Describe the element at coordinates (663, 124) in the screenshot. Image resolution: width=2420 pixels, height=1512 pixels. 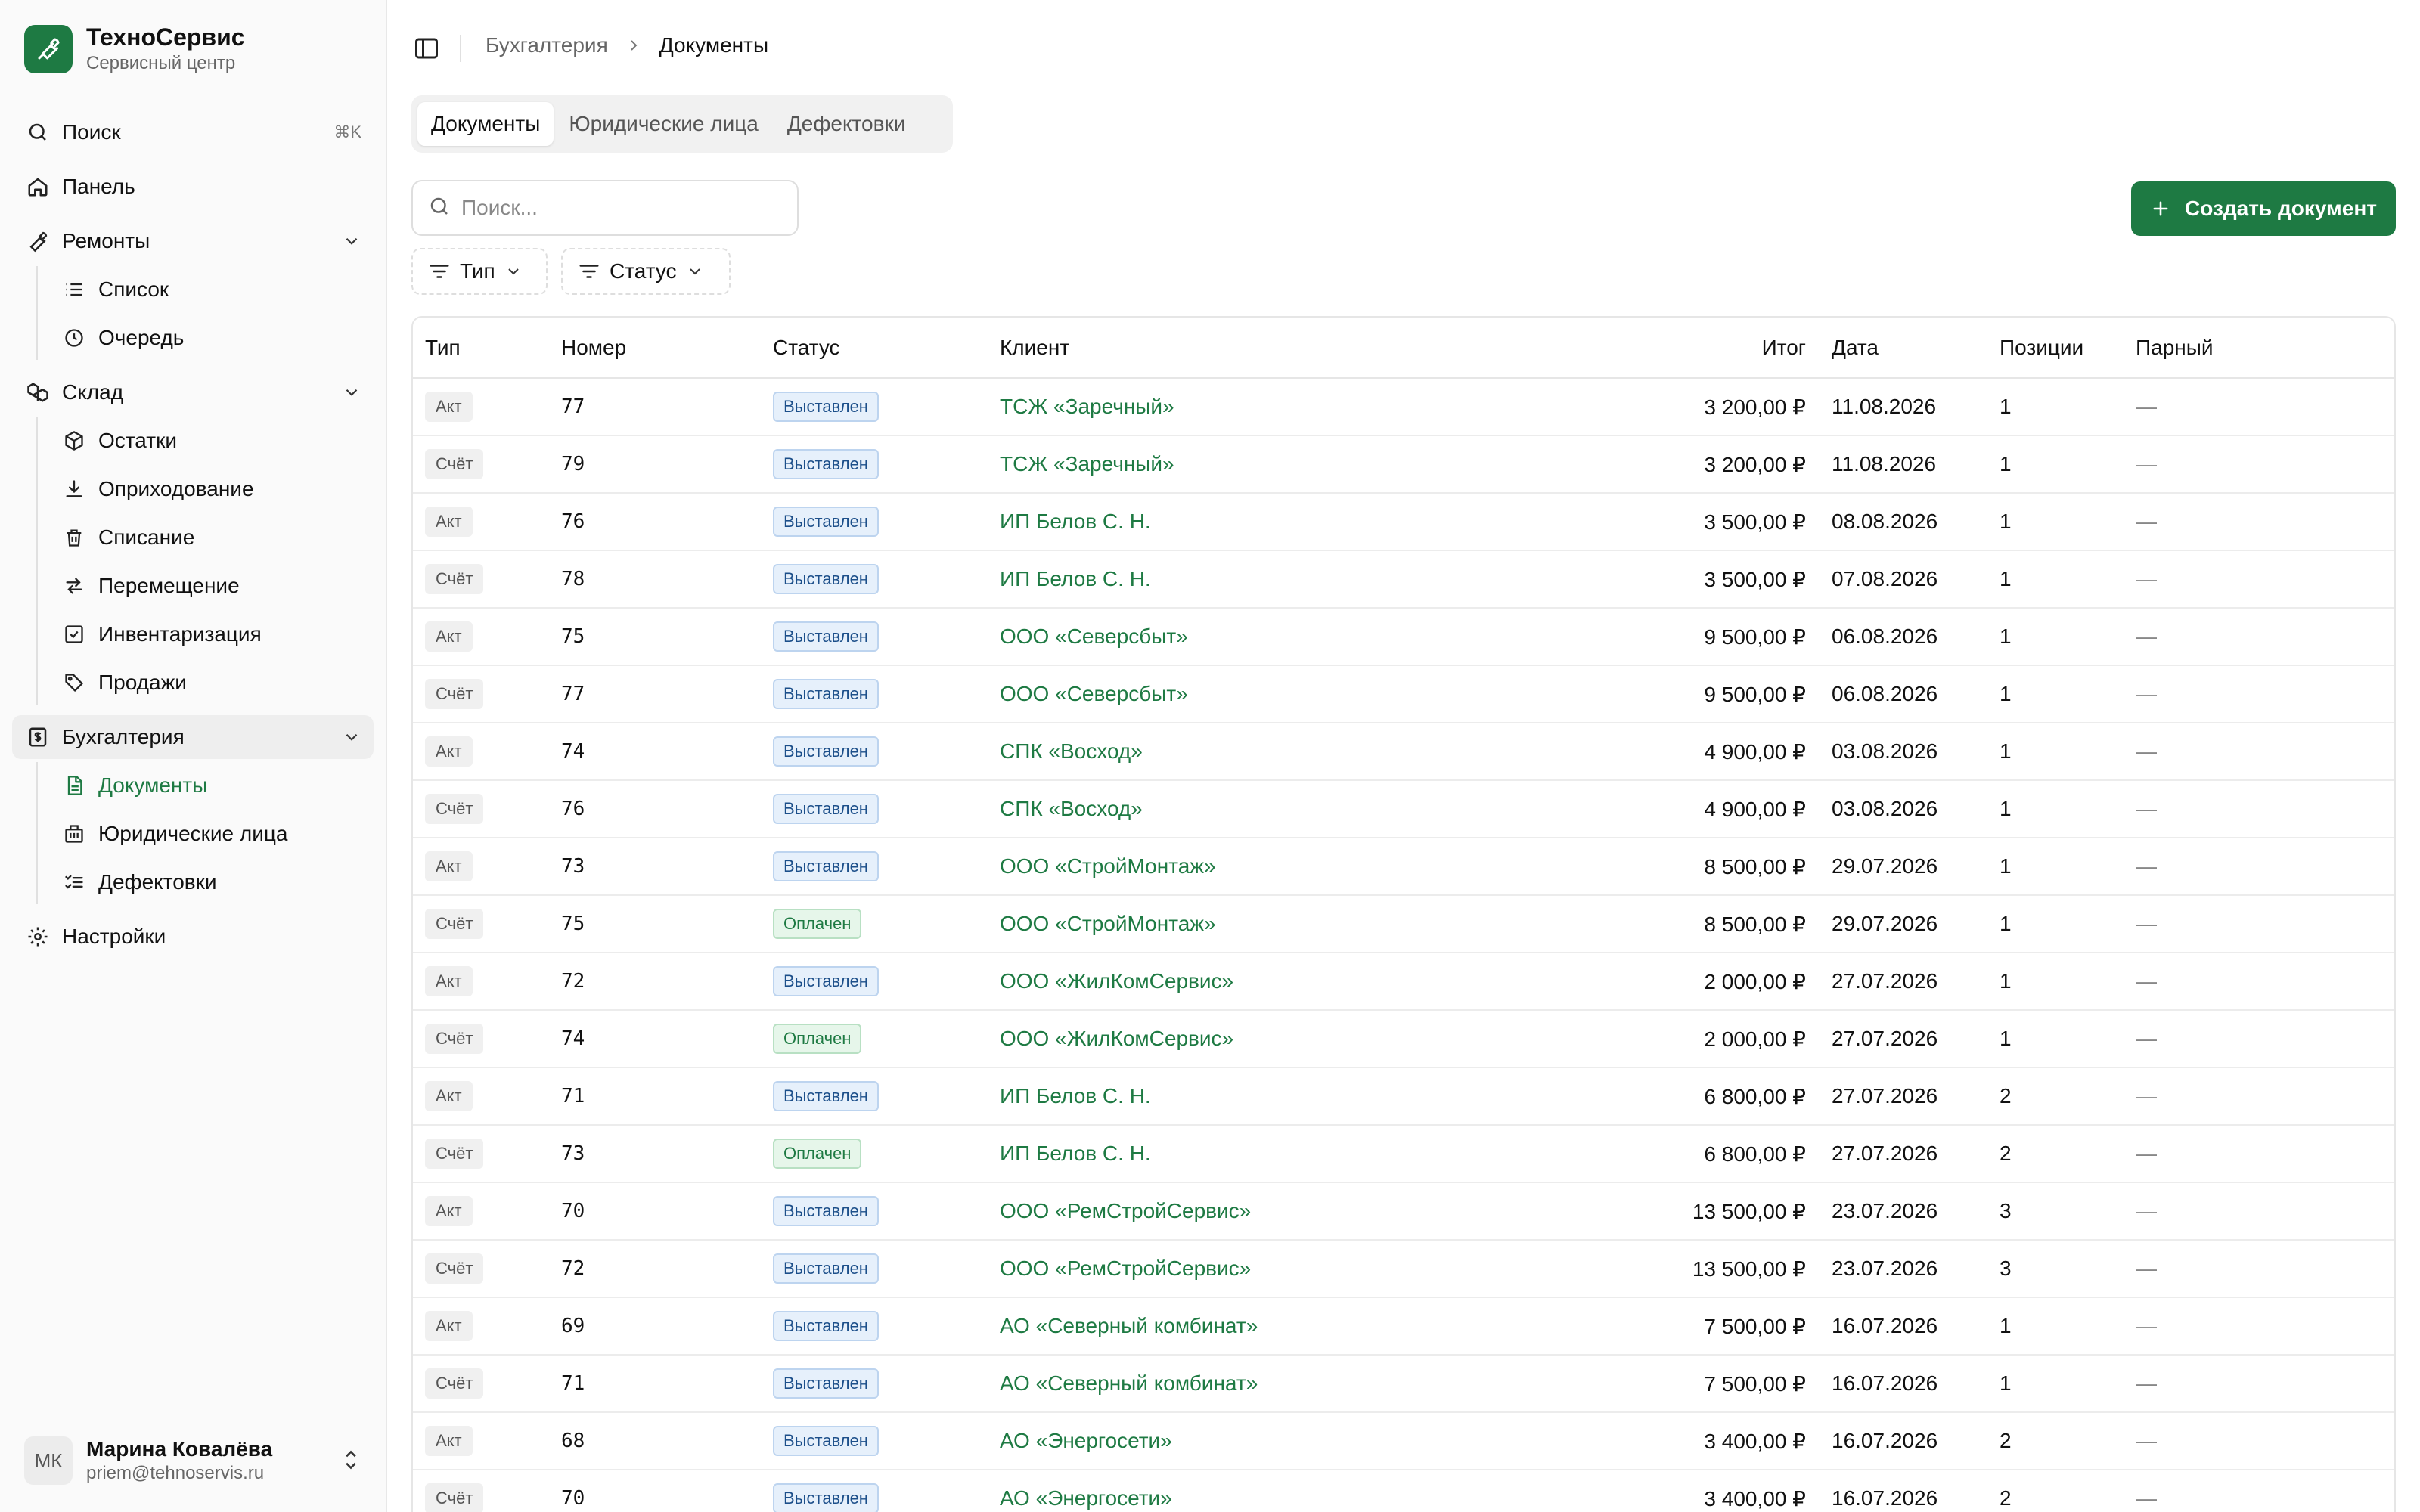
I see `tab-legal-entities: Юридические лица` at that location.